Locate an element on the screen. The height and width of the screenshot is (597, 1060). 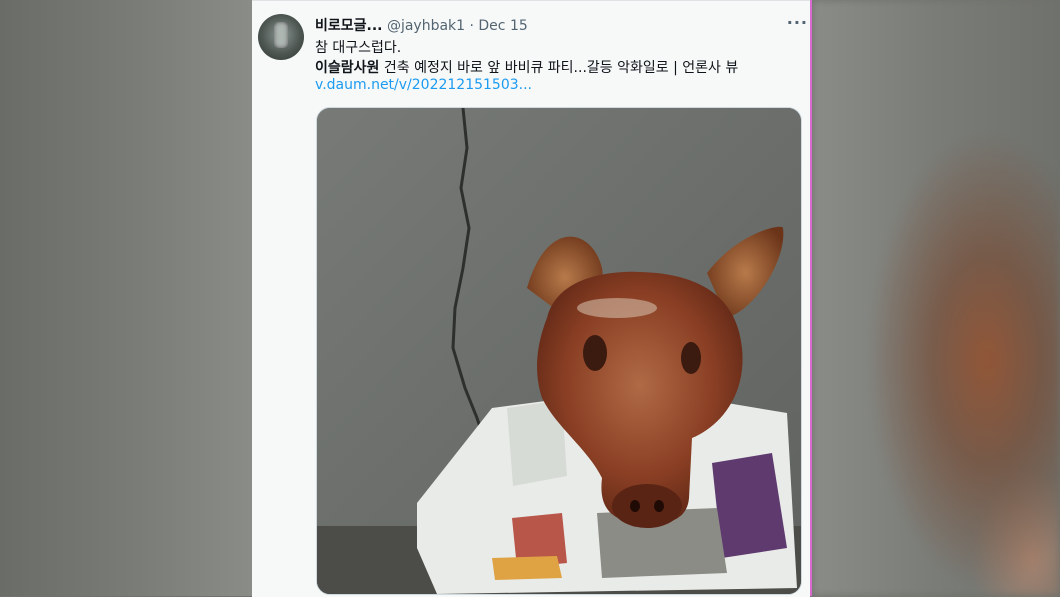
tweet-date: Dec 15 is located at coordinates (502, 26).